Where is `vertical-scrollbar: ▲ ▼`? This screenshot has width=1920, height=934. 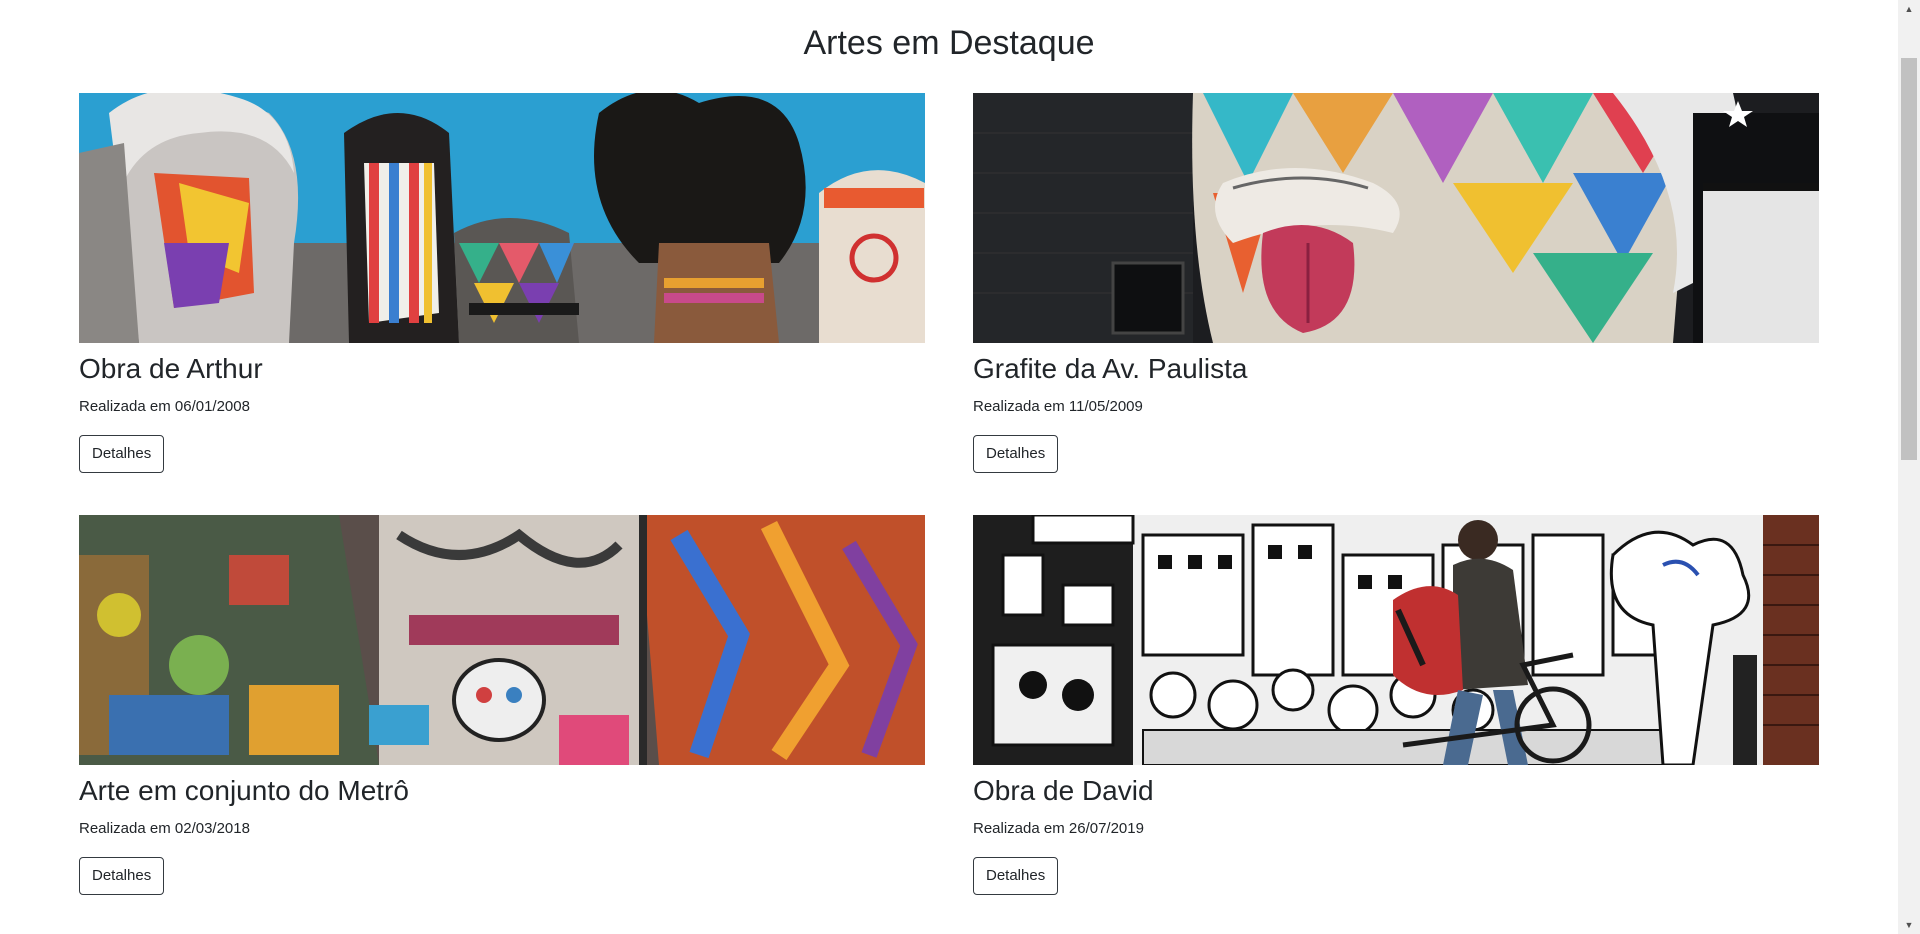
vertical-scrollbar: ▲ ▼ is located at coordinates (1909, 467).